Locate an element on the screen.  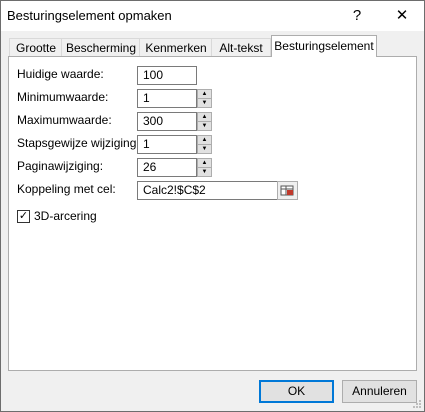
collapse-dialog-button is located at coordinates (287, 190).